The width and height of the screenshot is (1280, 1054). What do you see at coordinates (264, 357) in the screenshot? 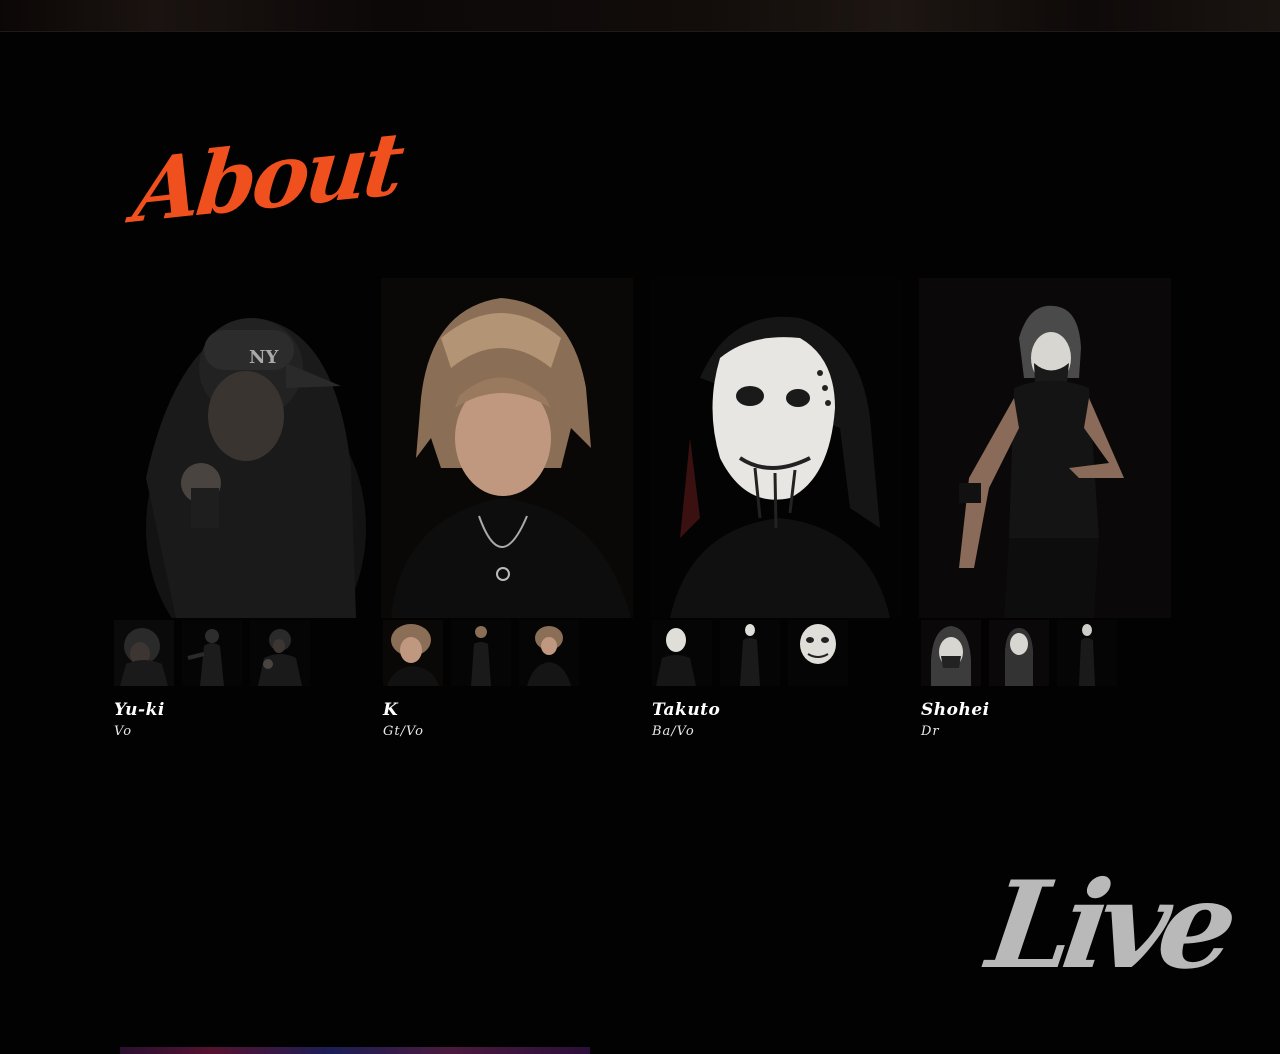
I see `svg-text: NY` at bounding box center [264, 357].